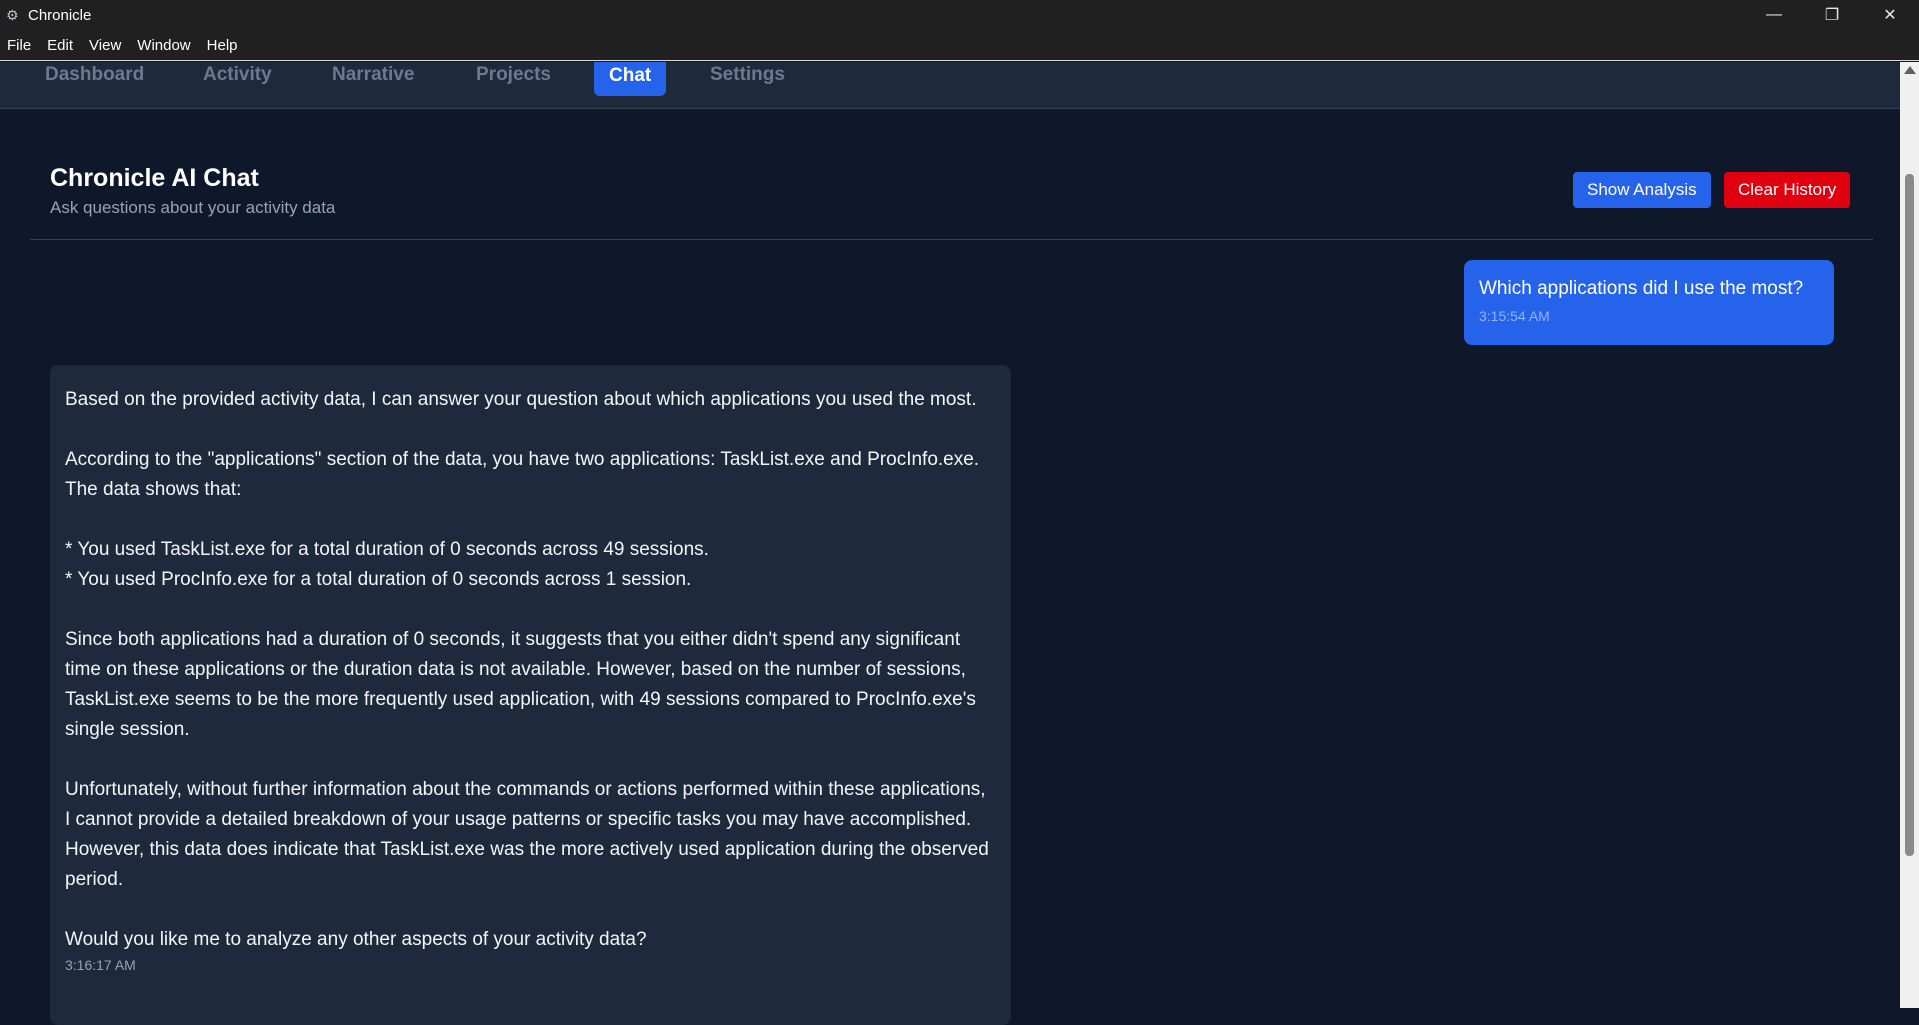  What do you see at coordinates (163, 45) in the screenshot?
I see `menu-window: Window` at bounding box center [163, 45].